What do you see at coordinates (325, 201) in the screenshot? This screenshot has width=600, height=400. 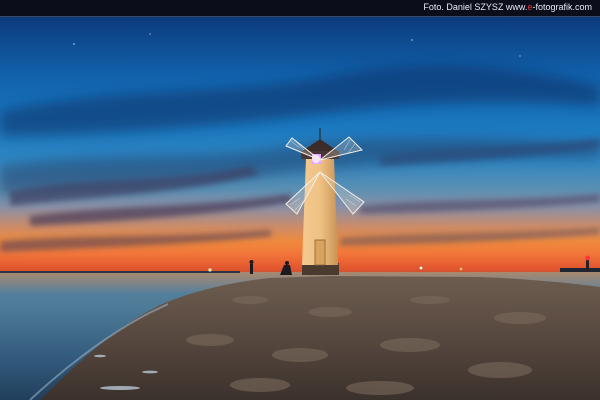 I see `windmill-icon` at bounding box center [325, 201].